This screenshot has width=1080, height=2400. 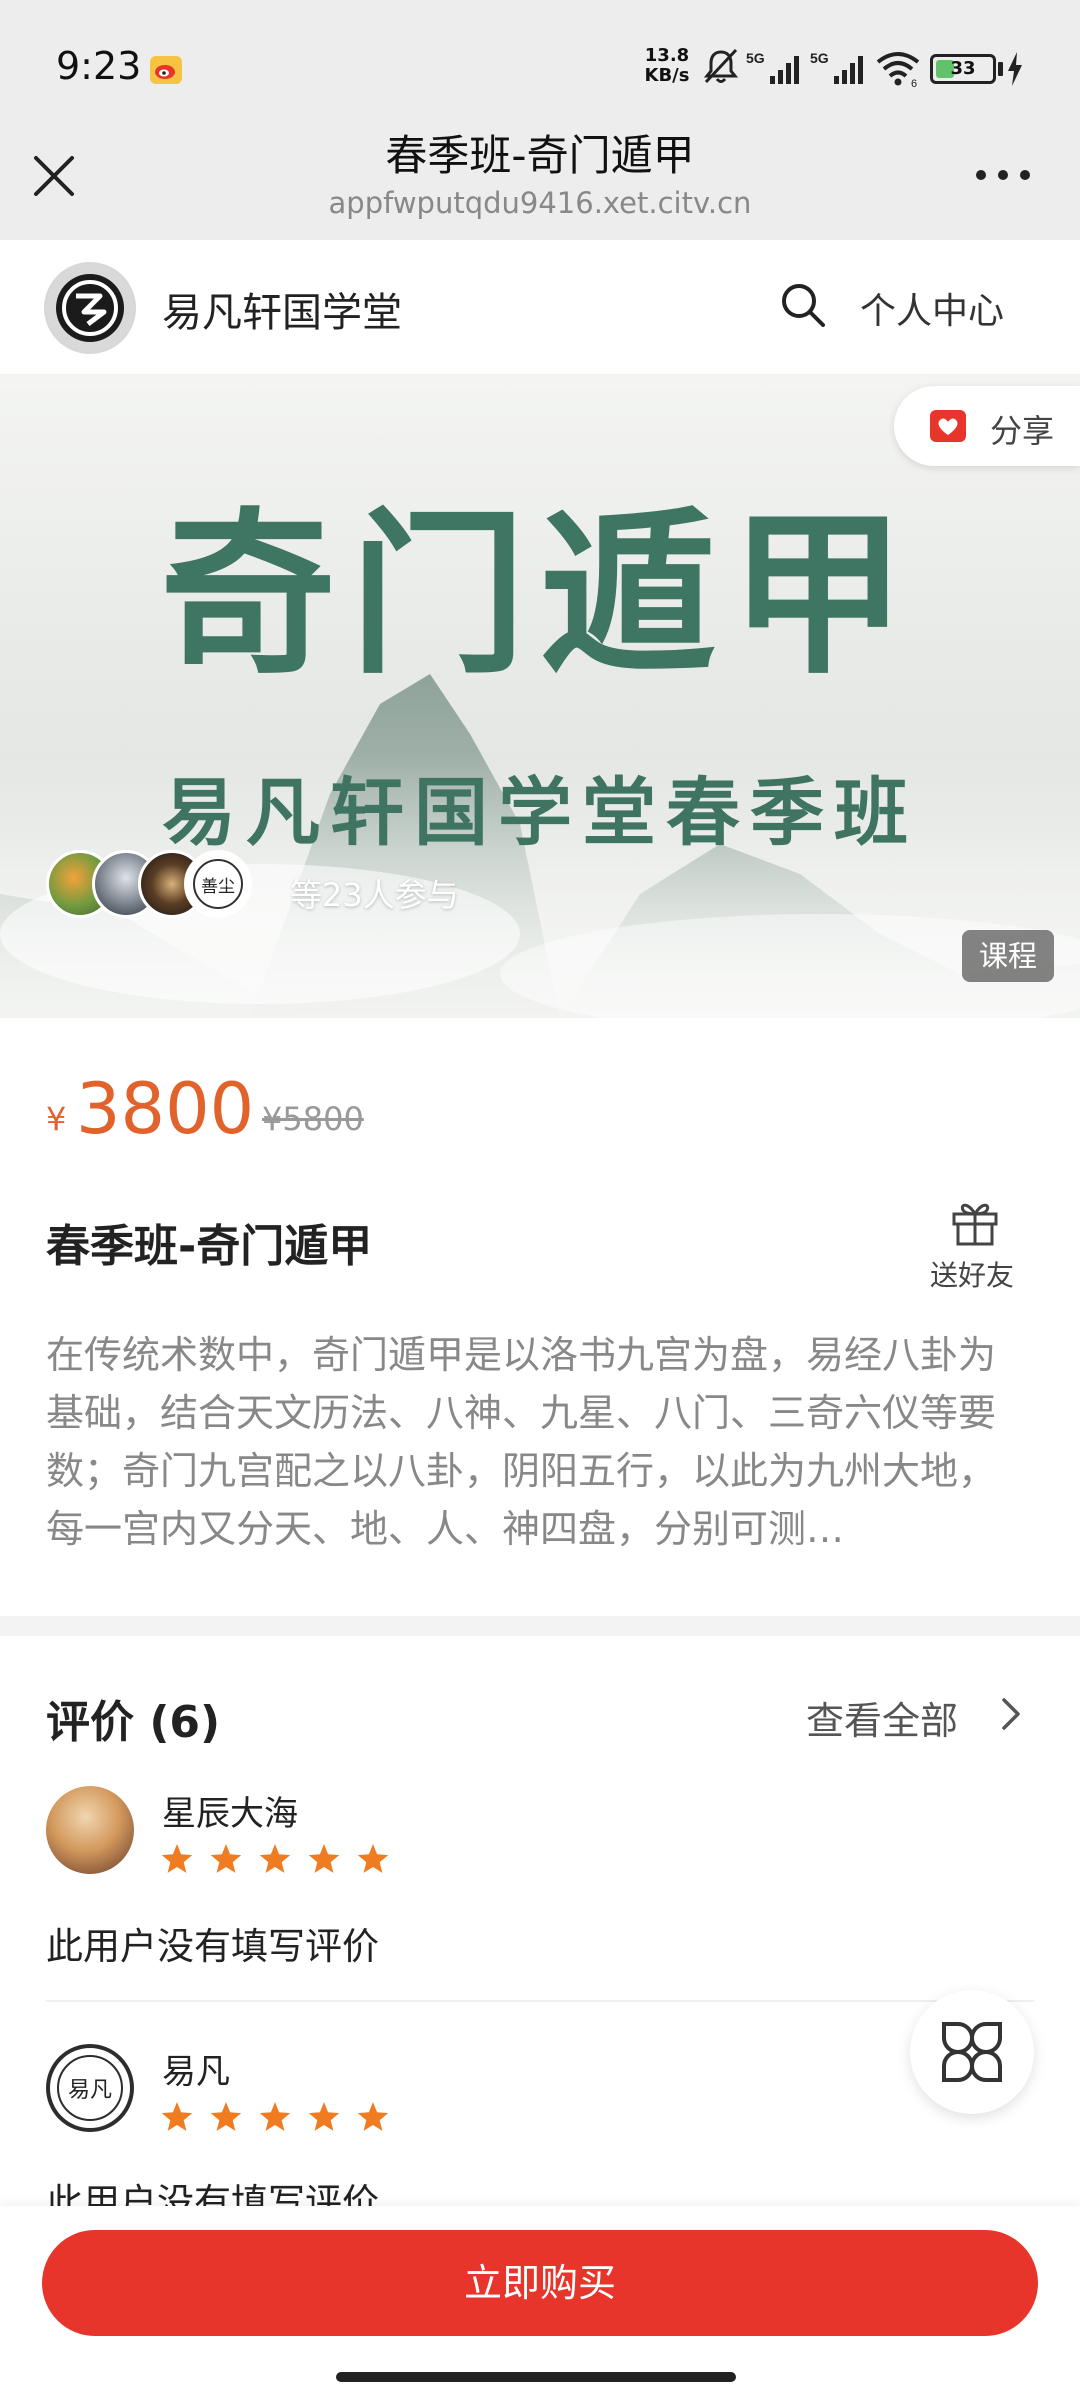 I want to click on reviews-title: 评价 (6), so click(x=133, y=1722).